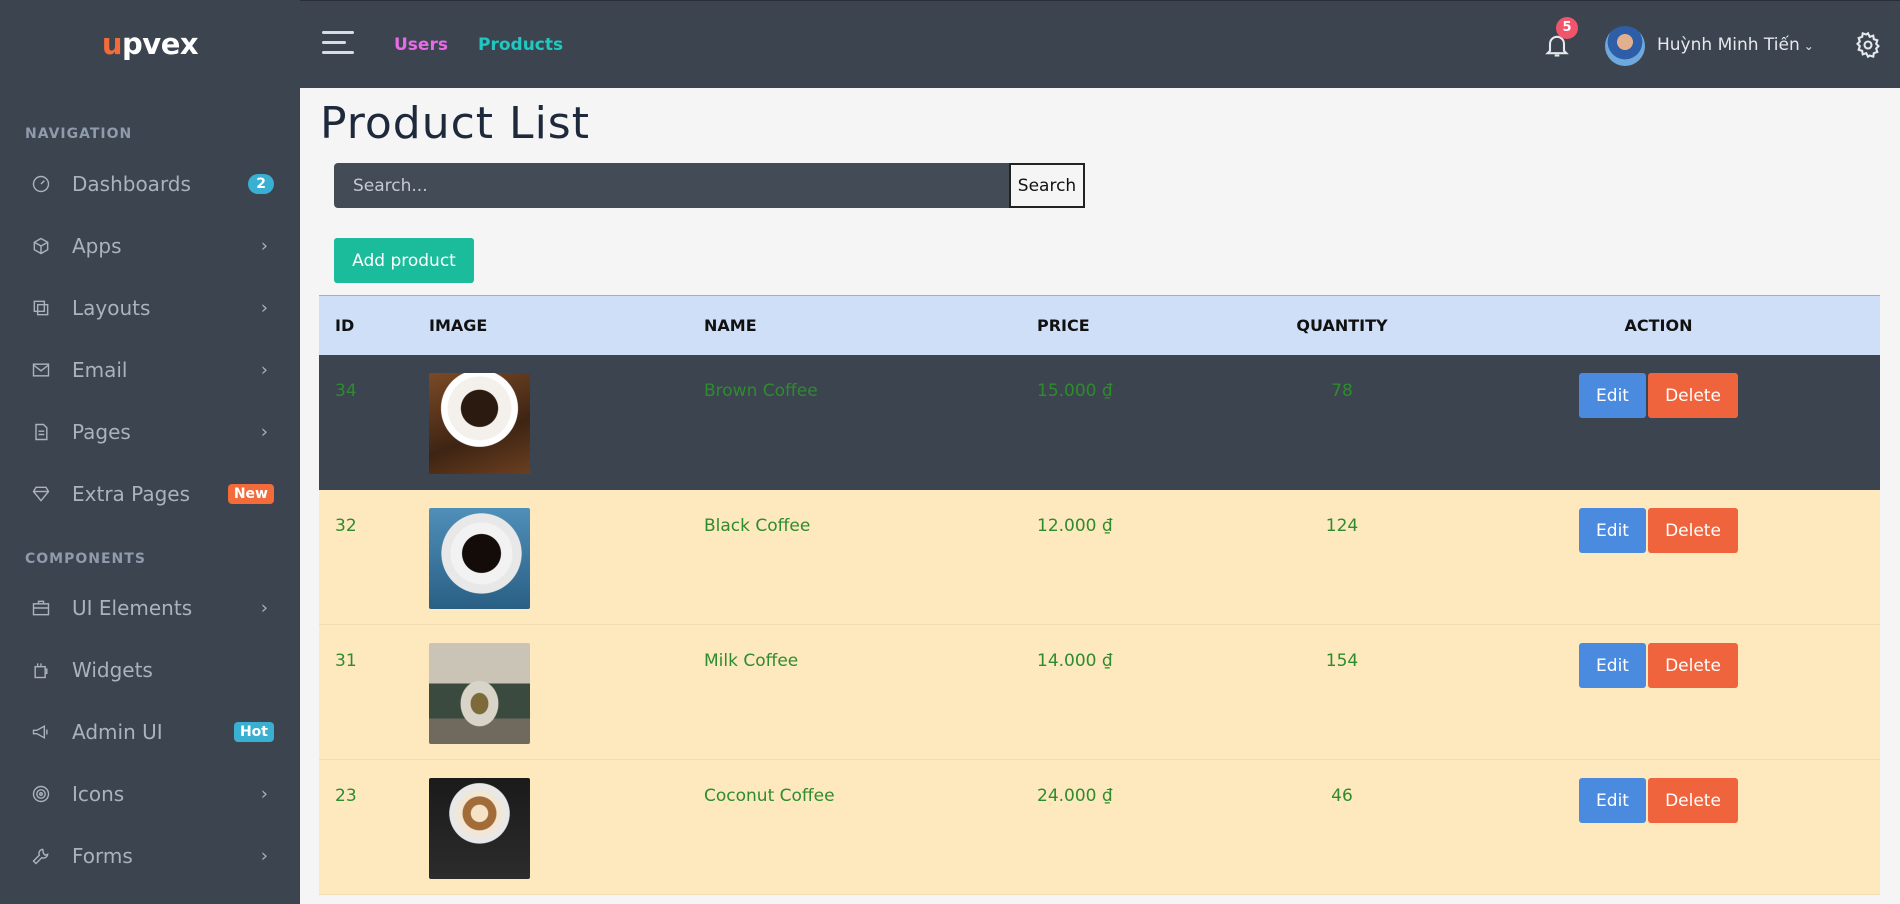 This screenshot has width=1900, height=904. I want to click on sidebar-item-ui-elements: UI Elements ›, so click(150, 608).